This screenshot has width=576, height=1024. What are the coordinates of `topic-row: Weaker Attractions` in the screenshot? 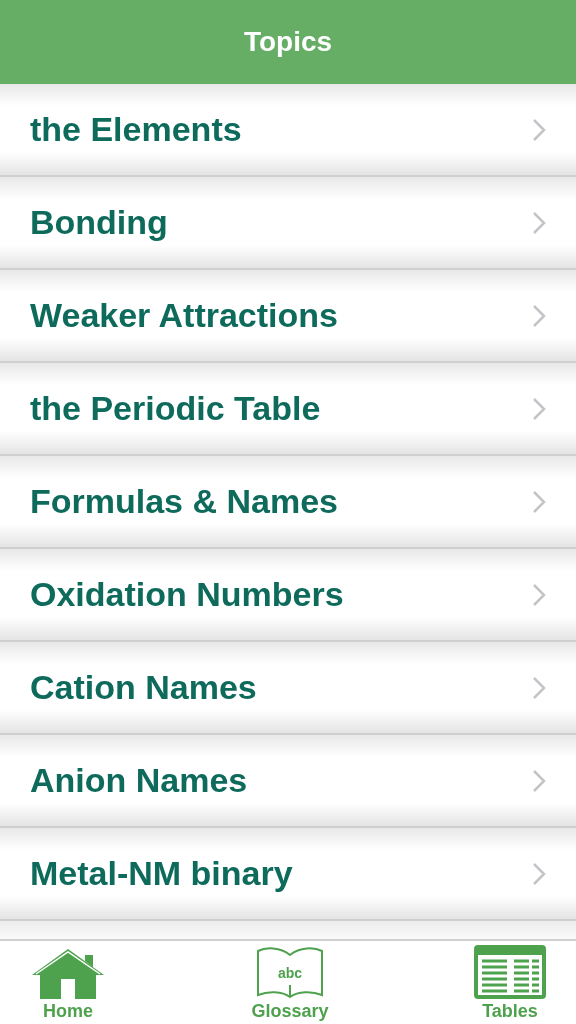 It's located at (288, 316).